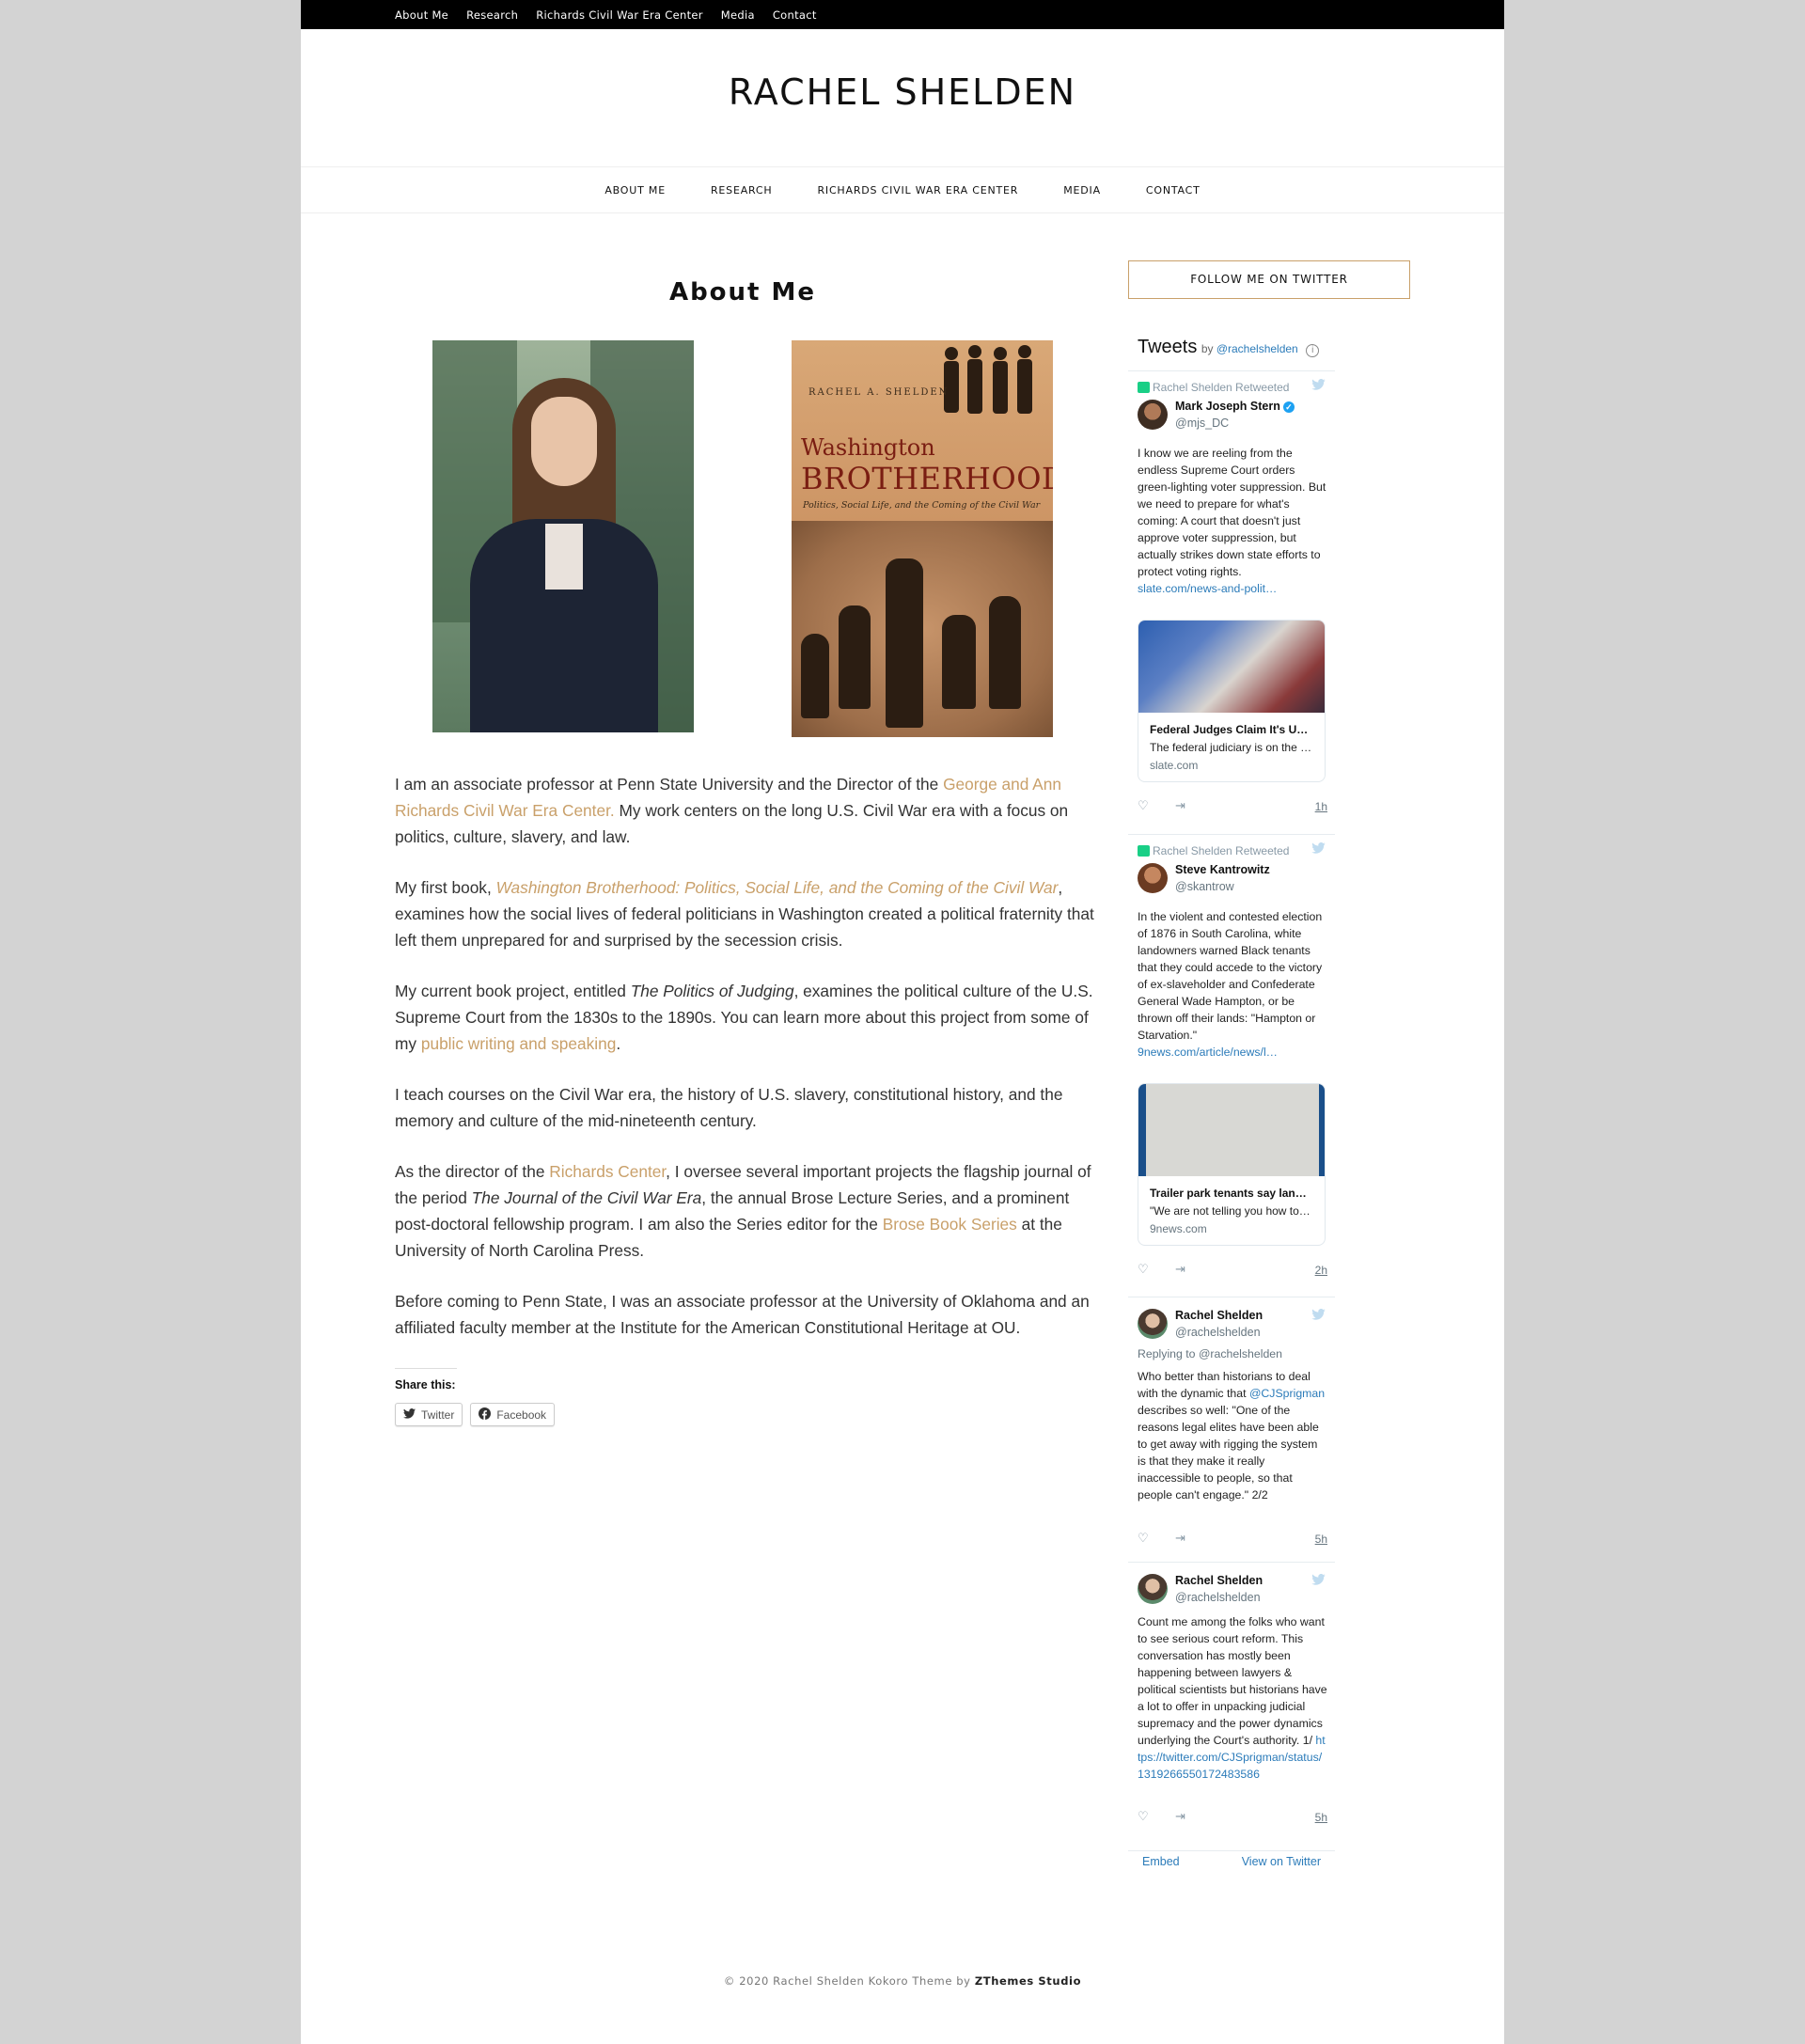  What do you see at coordinates (1257, 348) in the screenshot?
I see `timeline-handle-link: @rachelshelden` at bounding box center [1257, 348].